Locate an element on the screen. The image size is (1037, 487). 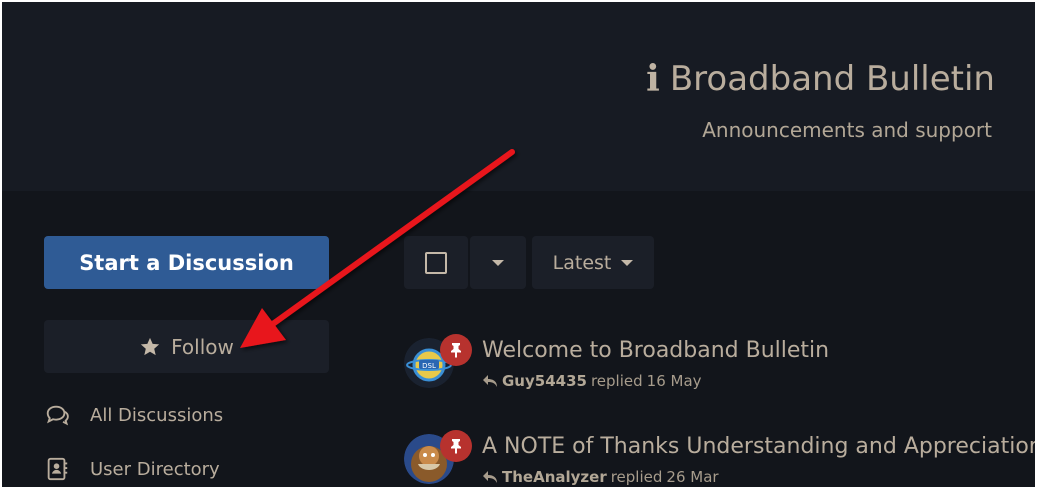
hero-title-text: Broadband Bulletin is located at coordinates (832, 79).